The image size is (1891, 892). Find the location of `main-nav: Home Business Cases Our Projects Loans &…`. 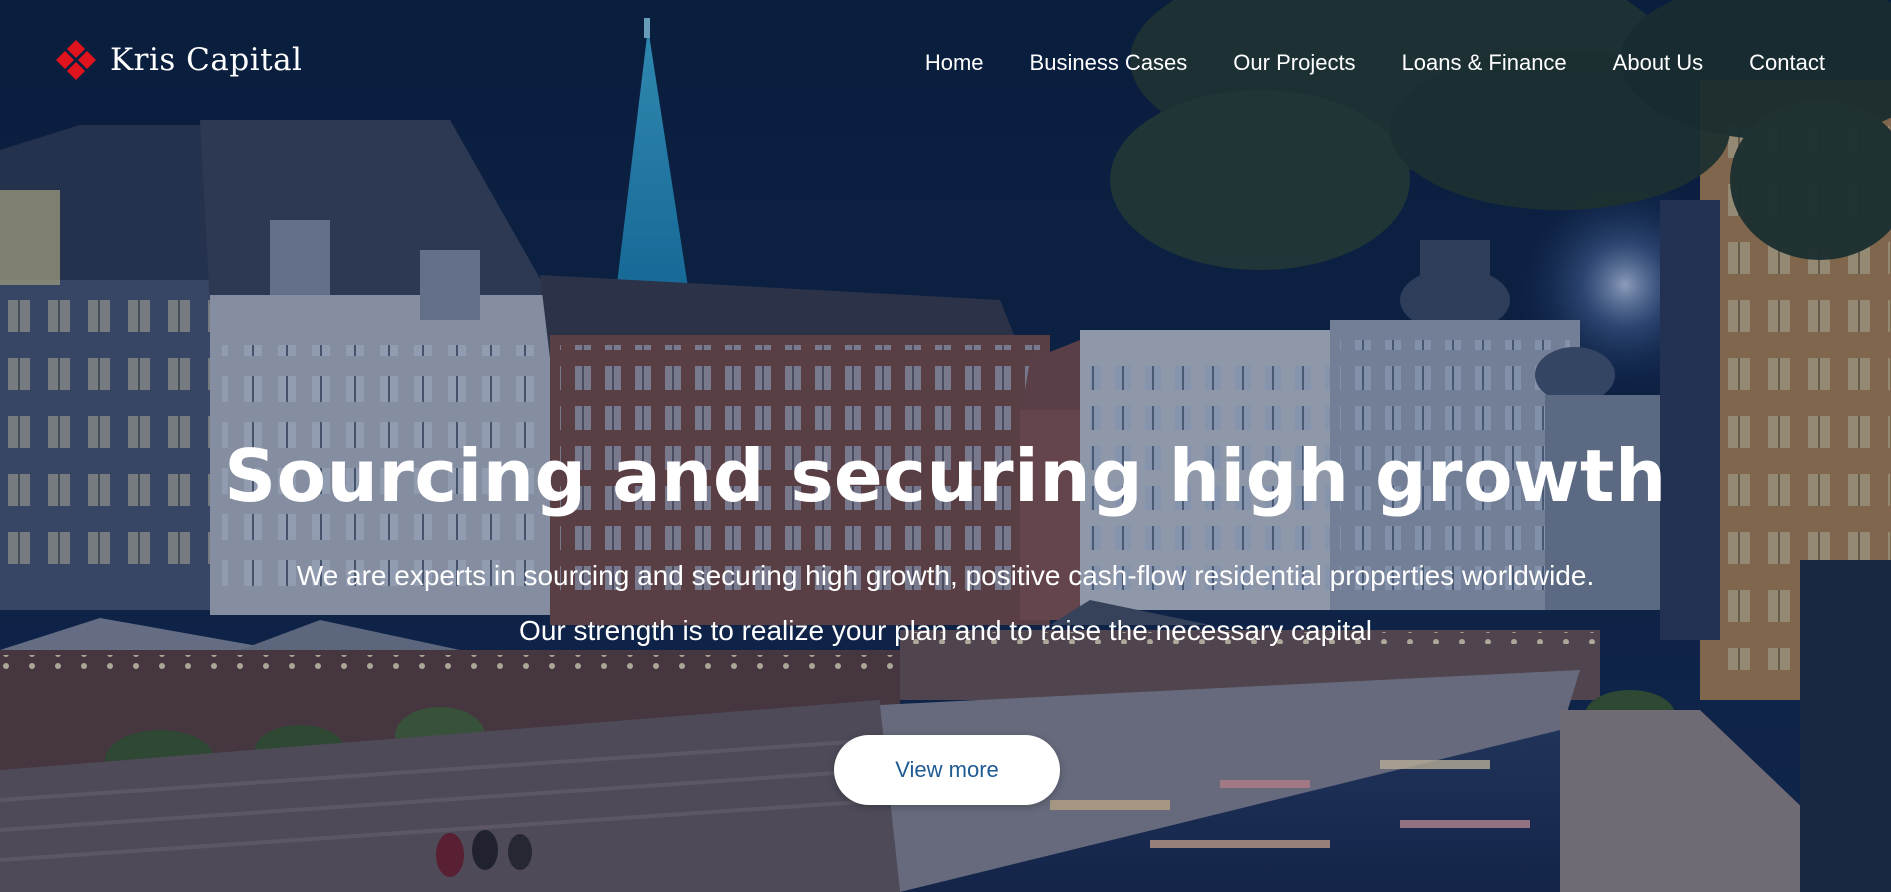

main-nav: Home Business Cases Our Projects Loans &… is located at coordinates (1375, 63).